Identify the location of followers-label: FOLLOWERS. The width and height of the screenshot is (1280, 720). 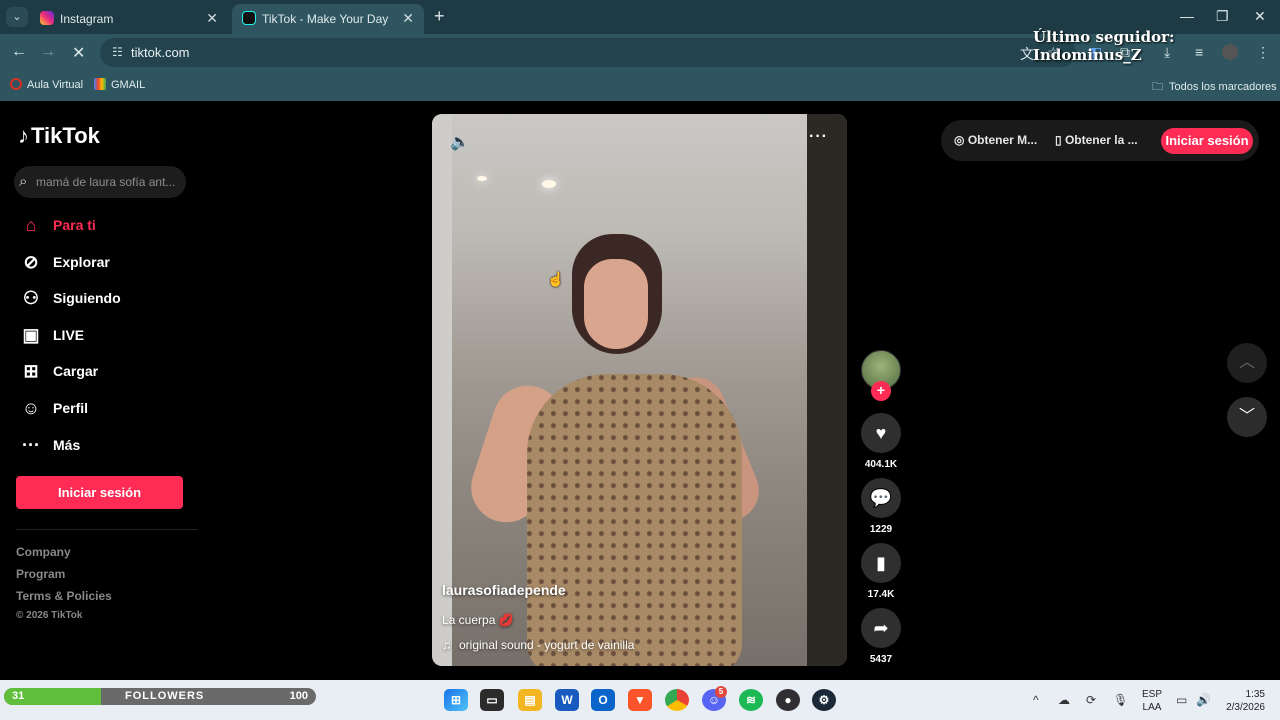
(165, 696).